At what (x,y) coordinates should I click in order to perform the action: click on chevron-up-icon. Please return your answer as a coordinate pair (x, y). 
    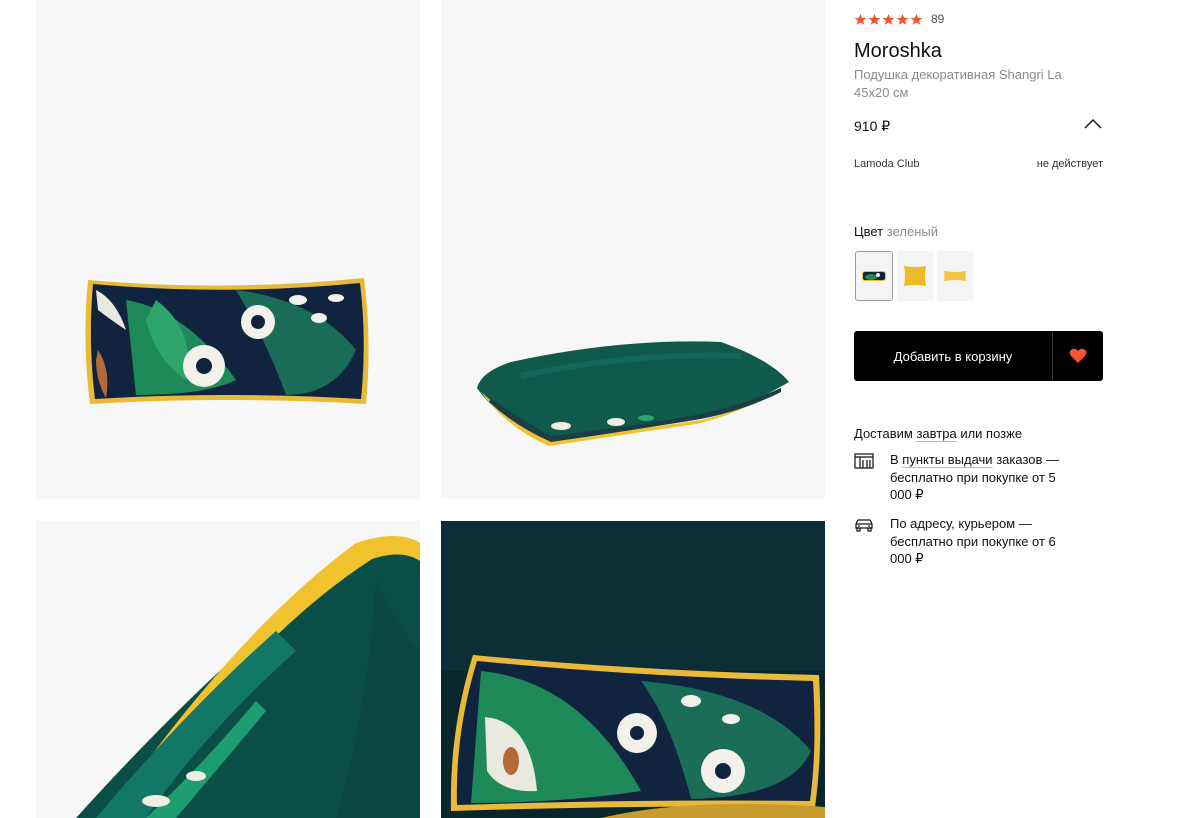
    Looking at the image, I should click on (1093, 124).